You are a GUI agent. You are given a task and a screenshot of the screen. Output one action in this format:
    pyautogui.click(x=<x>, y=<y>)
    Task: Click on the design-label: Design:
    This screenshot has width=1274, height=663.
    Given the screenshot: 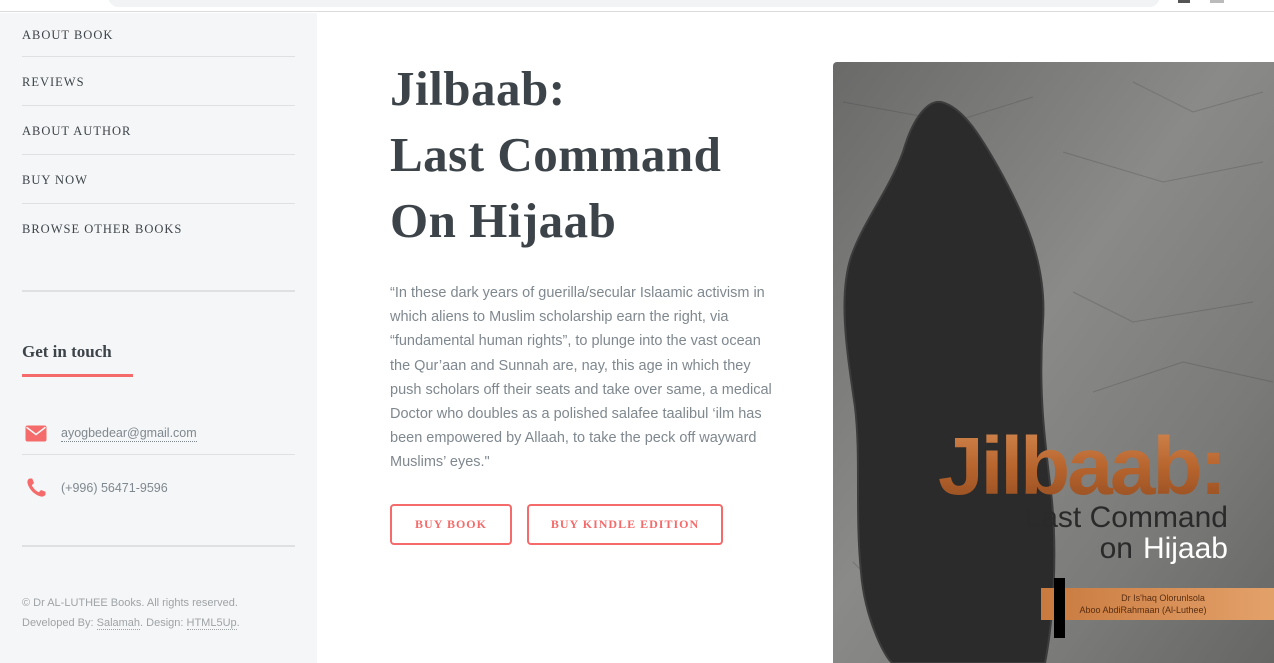 What is the action you would take?
    pyautogui.click(x=165, y=623)
    